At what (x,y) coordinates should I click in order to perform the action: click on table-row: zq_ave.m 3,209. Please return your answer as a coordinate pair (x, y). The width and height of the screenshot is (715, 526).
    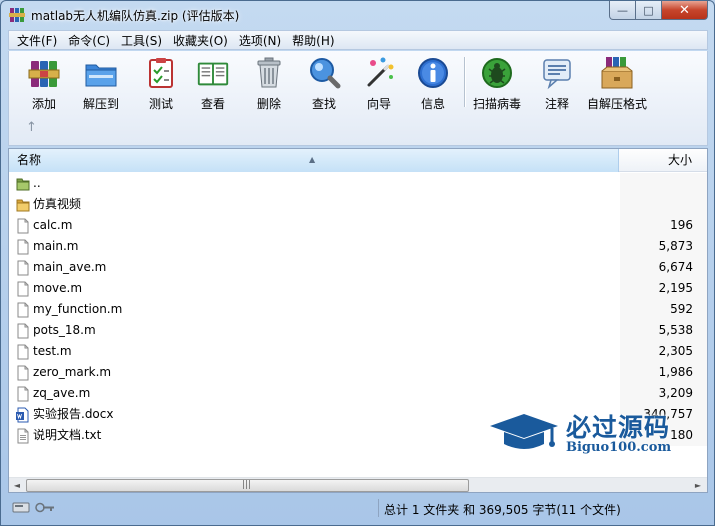
    Looking at the image, I should click on (358, 393).